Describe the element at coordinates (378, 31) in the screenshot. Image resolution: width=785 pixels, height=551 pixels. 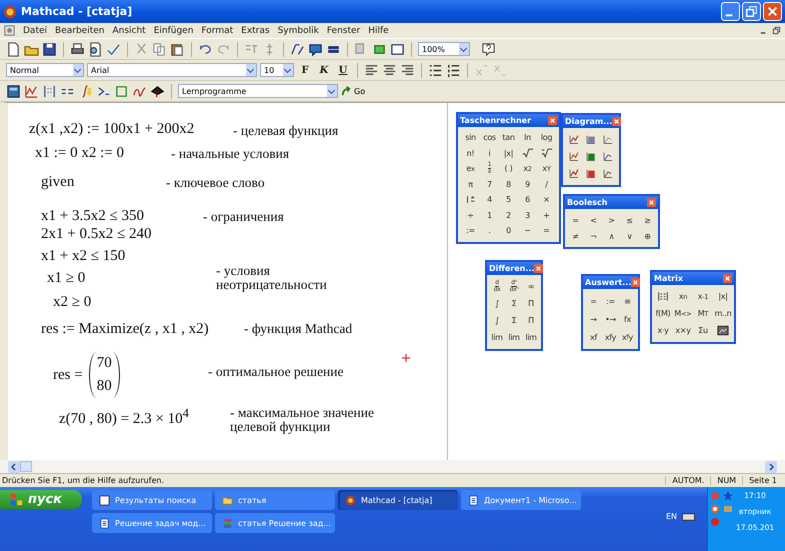
I see `menu-item: Hilfe` at that location.